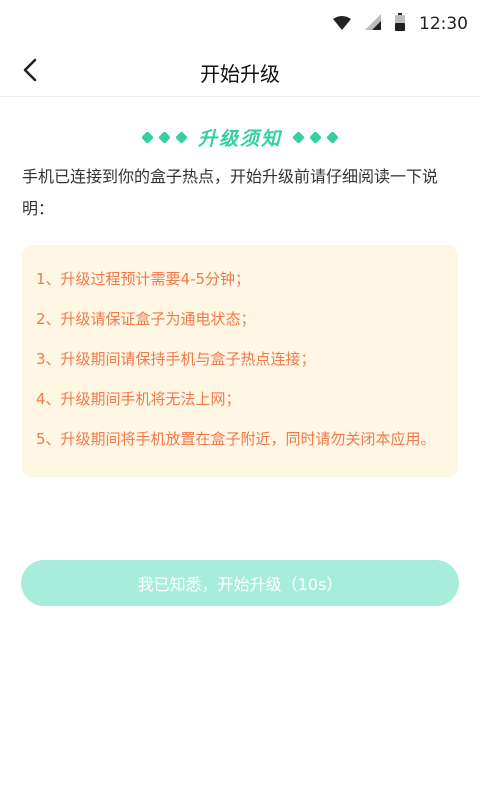  Describe the element at coordinates (176, 359) in the screenshot. I see `list-item: 3、升级期间请保持手机与盒子热点连接；` at that location.